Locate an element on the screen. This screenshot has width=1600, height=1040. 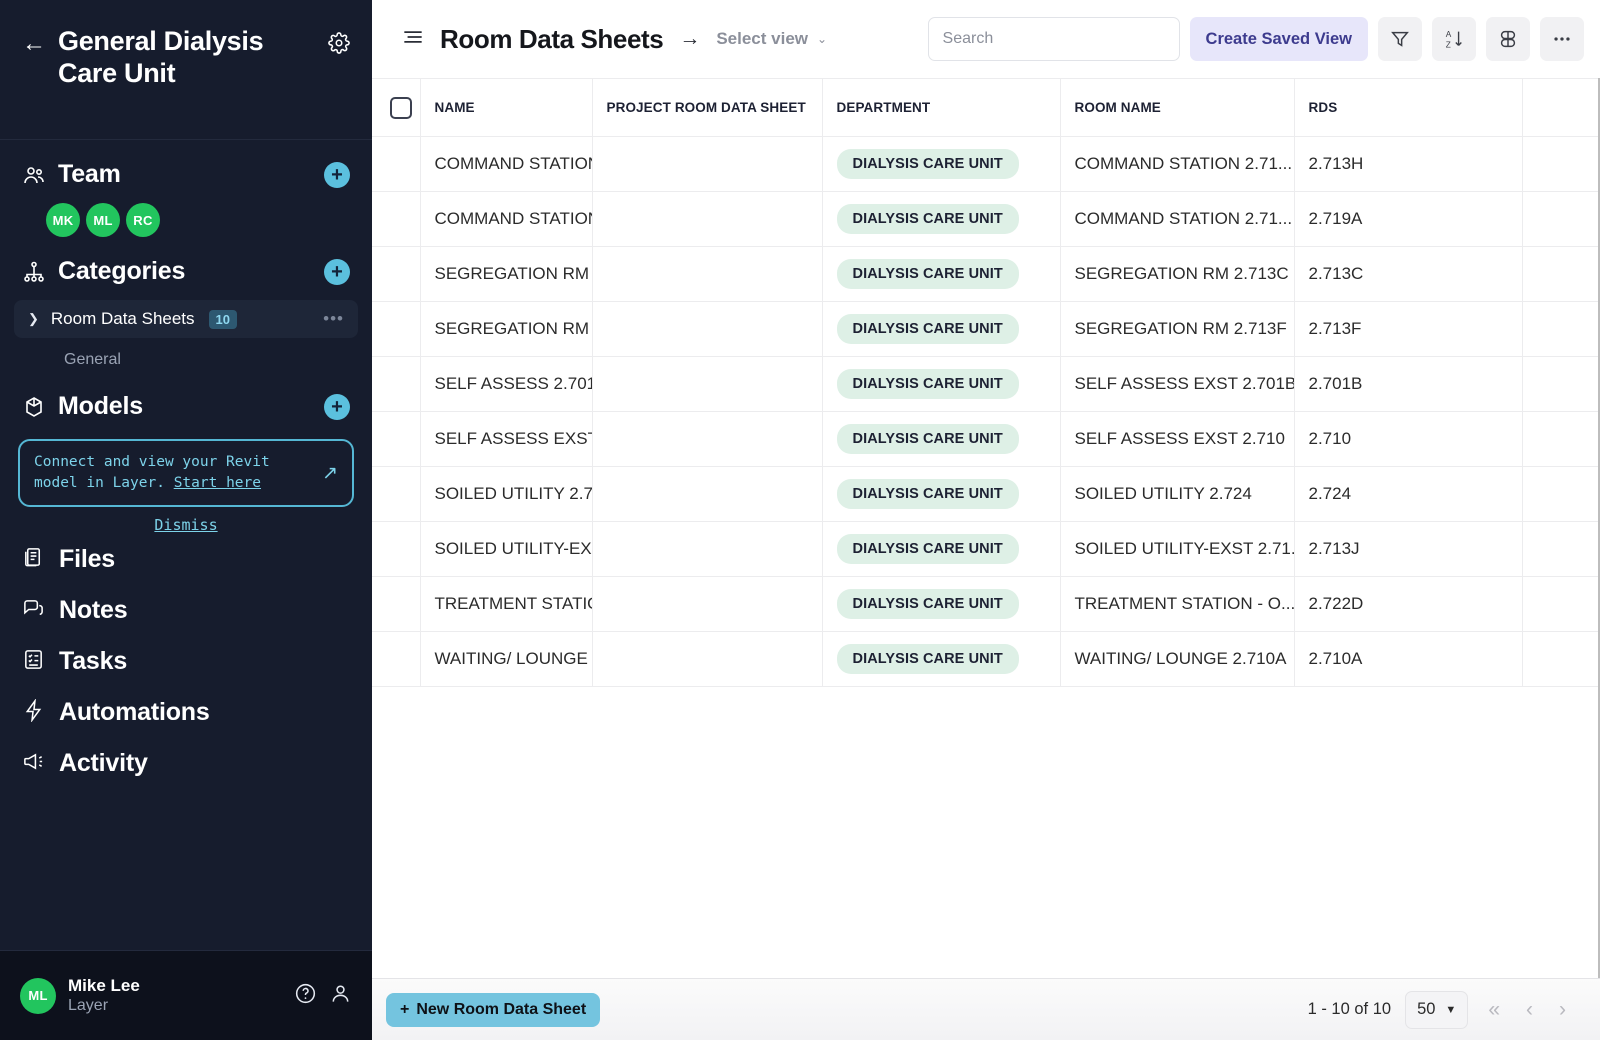
first-page-button: « is located at coordinates (1494, 1010).